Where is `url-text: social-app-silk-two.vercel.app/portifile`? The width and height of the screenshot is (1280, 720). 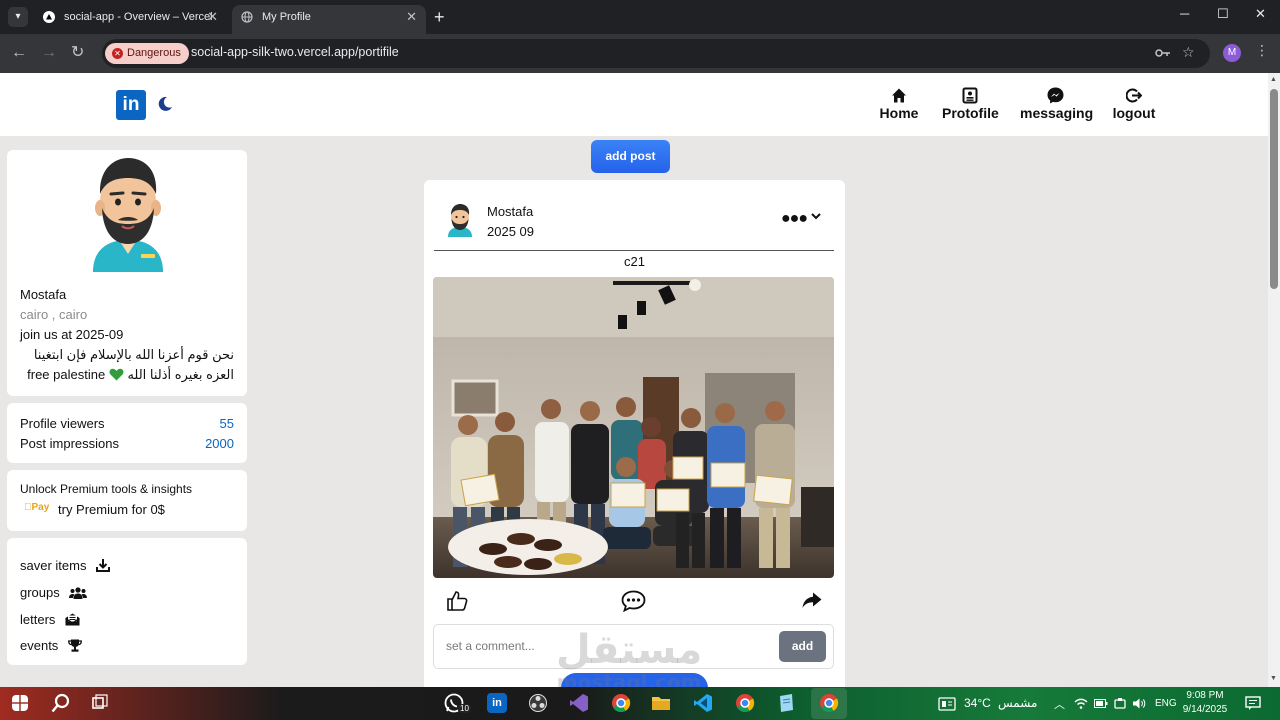
url-text: social-app-silk-two.vercel.app/portifile is located at coordinates (295, 52).